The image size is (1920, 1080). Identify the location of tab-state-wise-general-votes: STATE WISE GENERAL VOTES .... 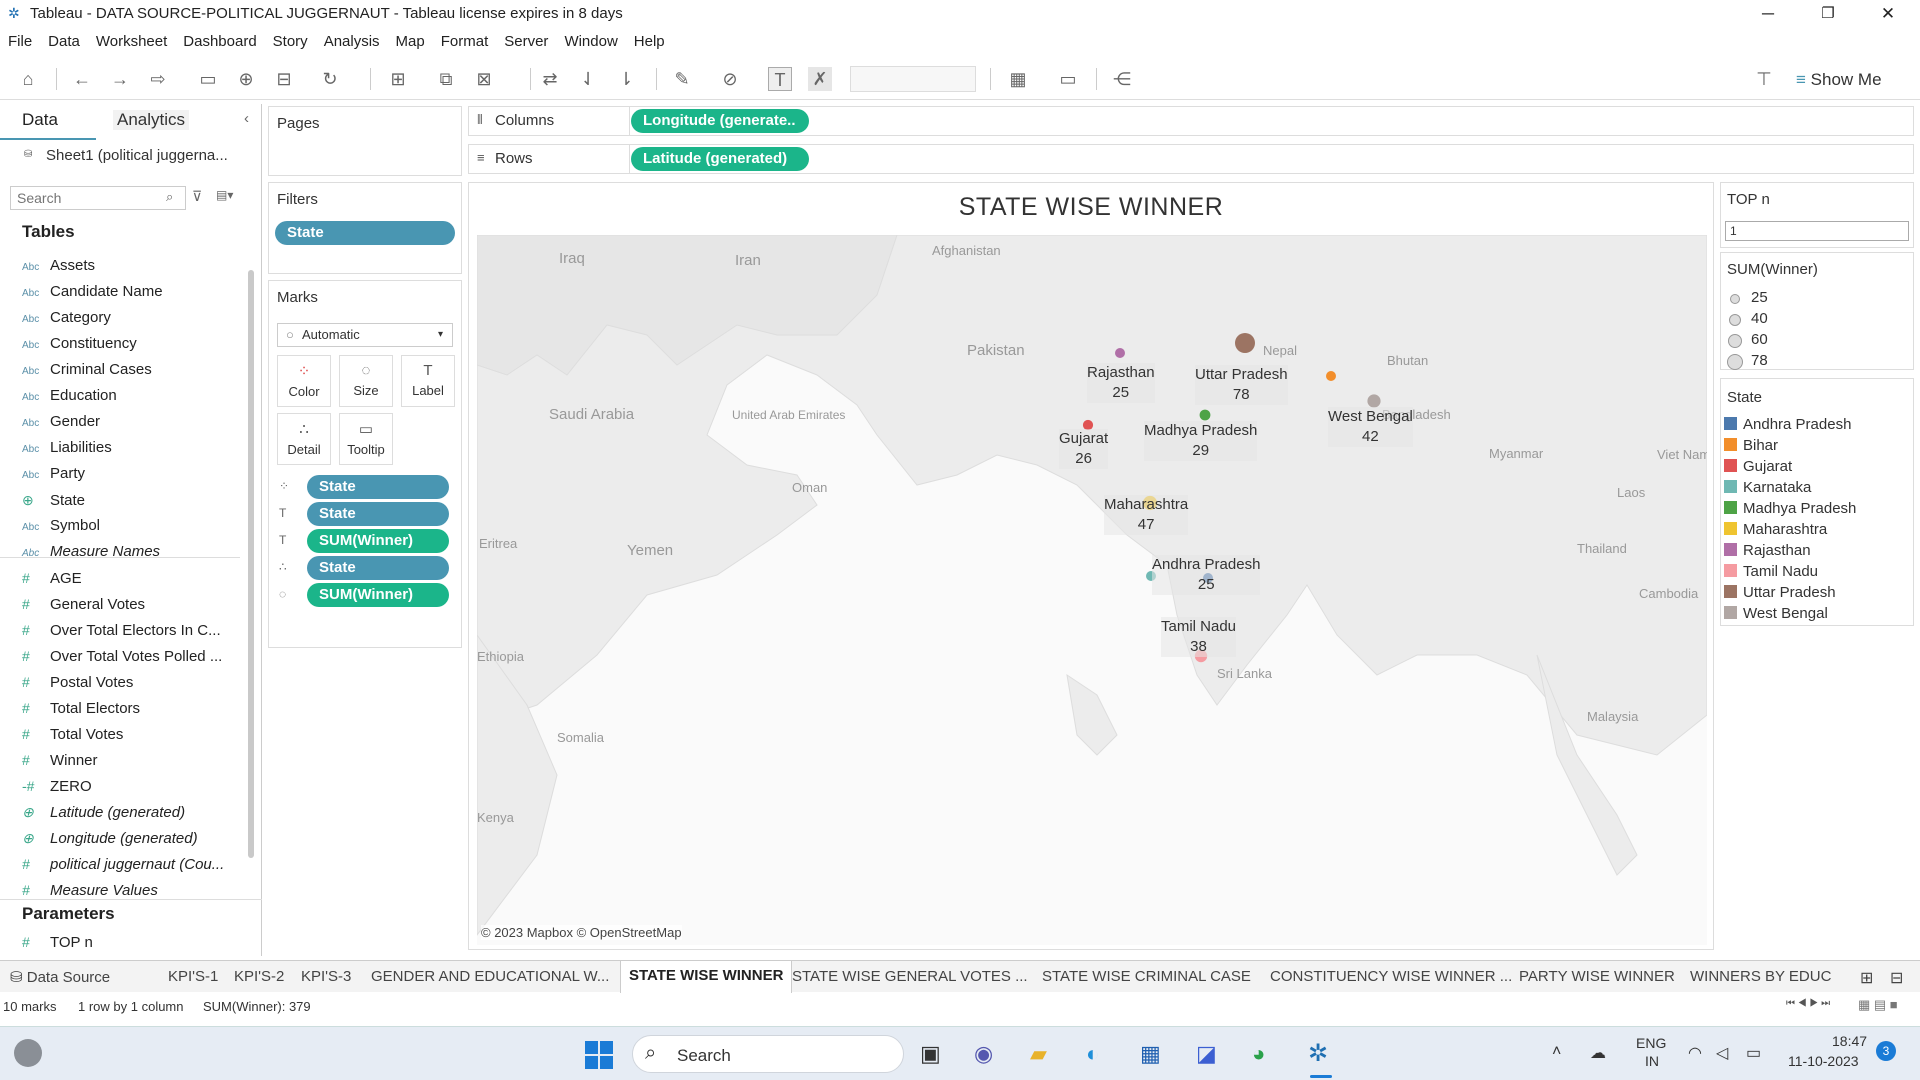
(910, 976).